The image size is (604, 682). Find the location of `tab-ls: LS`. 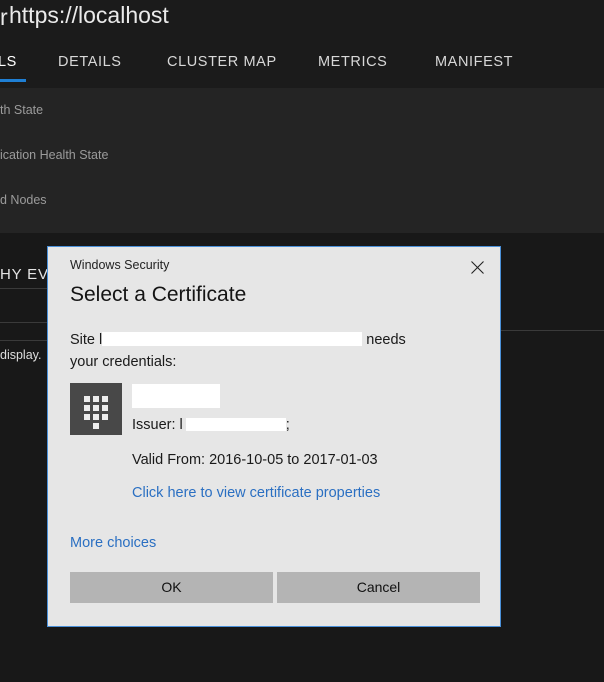

tab-ls: LS is located at coordinates (8, 62).